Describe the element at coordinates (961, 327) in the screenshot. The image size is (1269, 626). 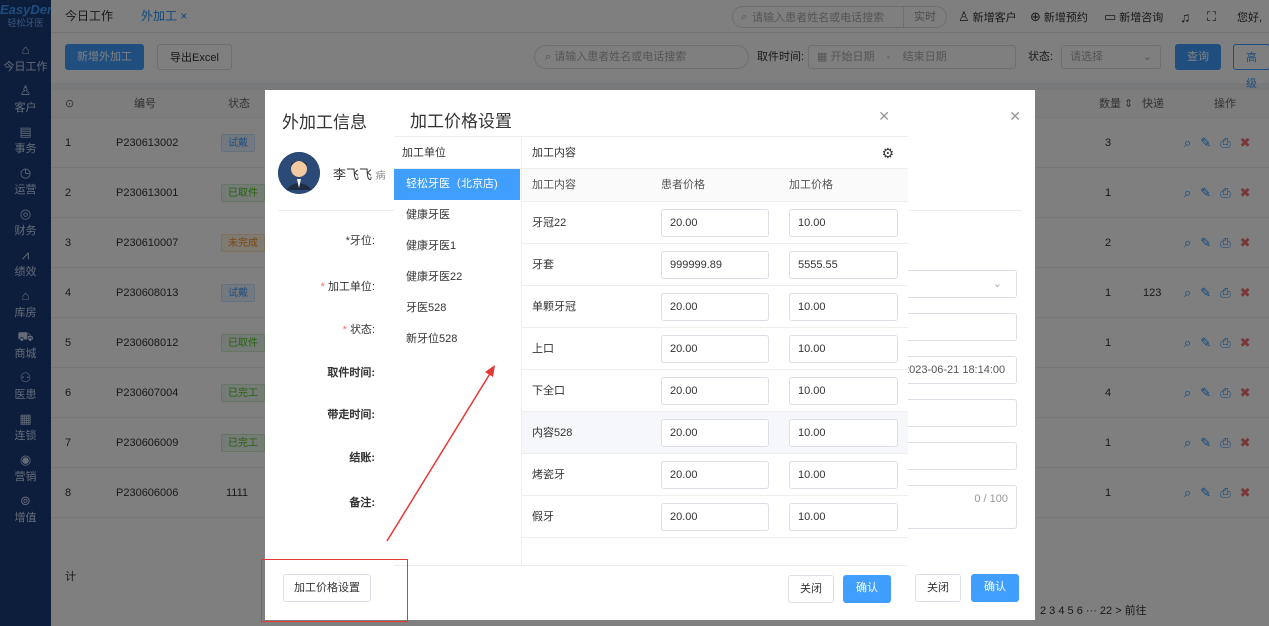
I see `state-select` at that location.